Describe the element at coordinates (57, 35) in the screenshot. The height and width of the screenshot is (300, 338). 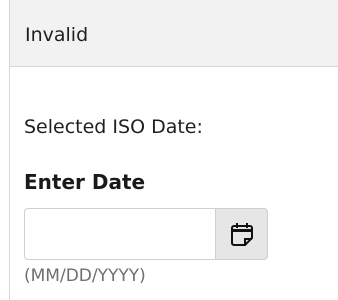
I see `panel-title: Invalid` at that location.